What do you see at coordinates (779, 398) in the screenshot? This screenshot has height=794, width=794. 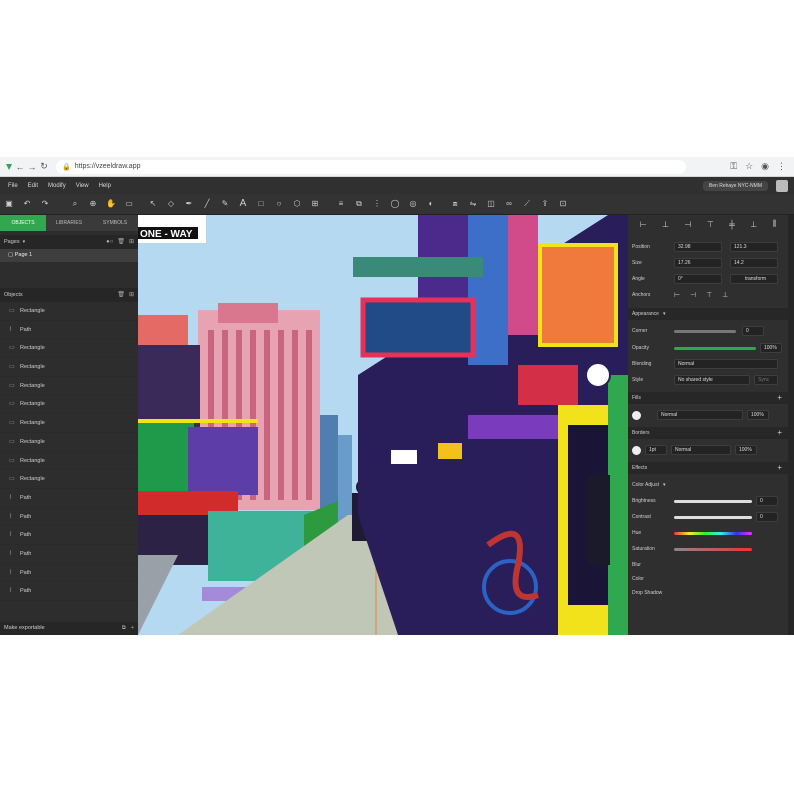 I see `add-fill-icon: +` at bounding box center [779, 398].